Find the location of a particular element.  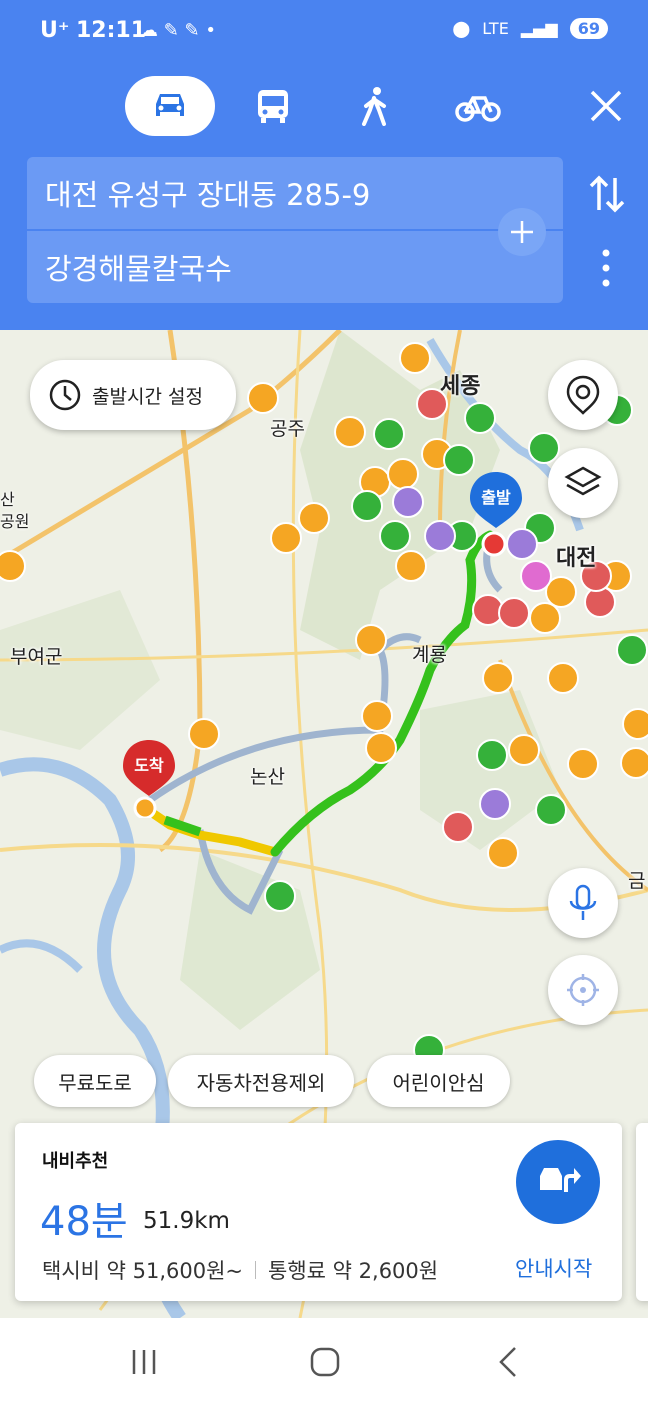

tab-bike is located at coordinates (478, 106).